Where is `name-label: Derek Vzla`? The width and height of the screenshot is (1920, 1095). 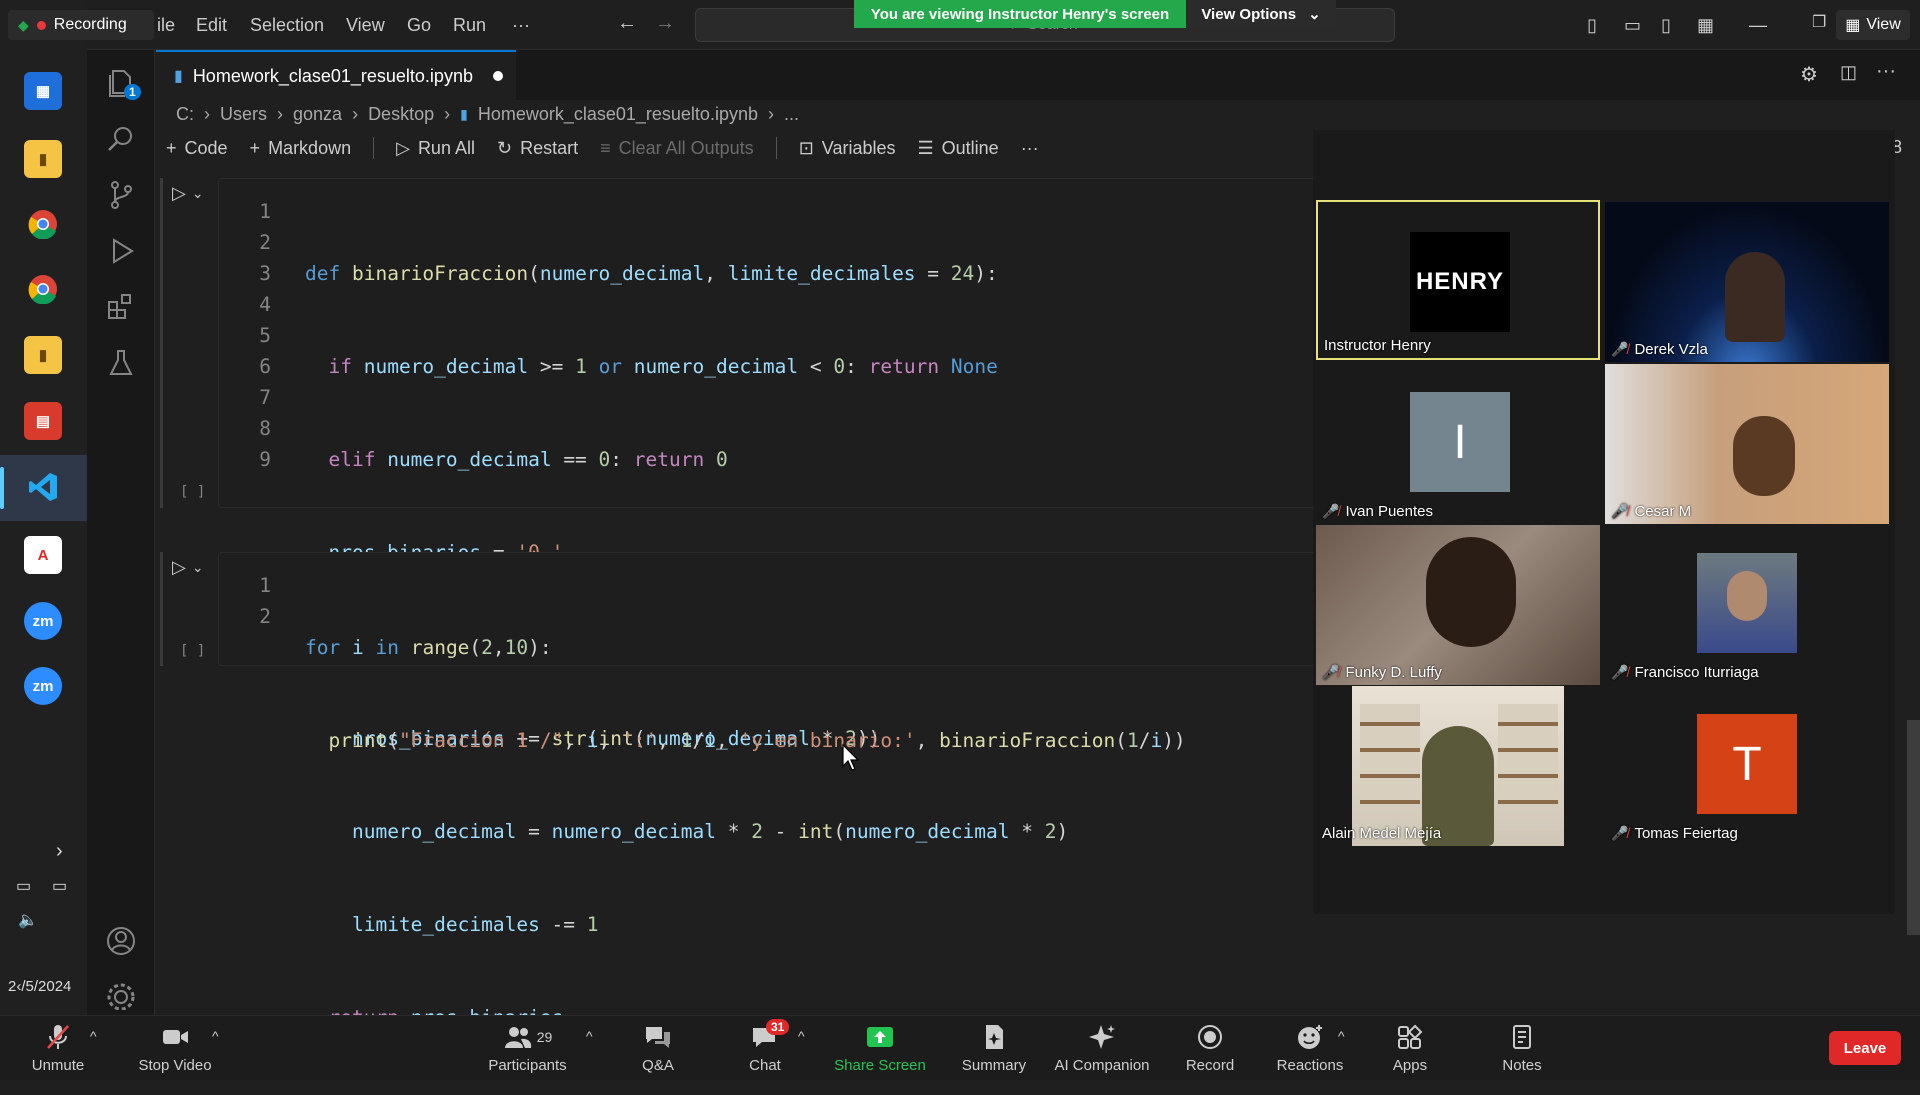
name-label: Derek Vzla is located at coordinates (1671, 349).